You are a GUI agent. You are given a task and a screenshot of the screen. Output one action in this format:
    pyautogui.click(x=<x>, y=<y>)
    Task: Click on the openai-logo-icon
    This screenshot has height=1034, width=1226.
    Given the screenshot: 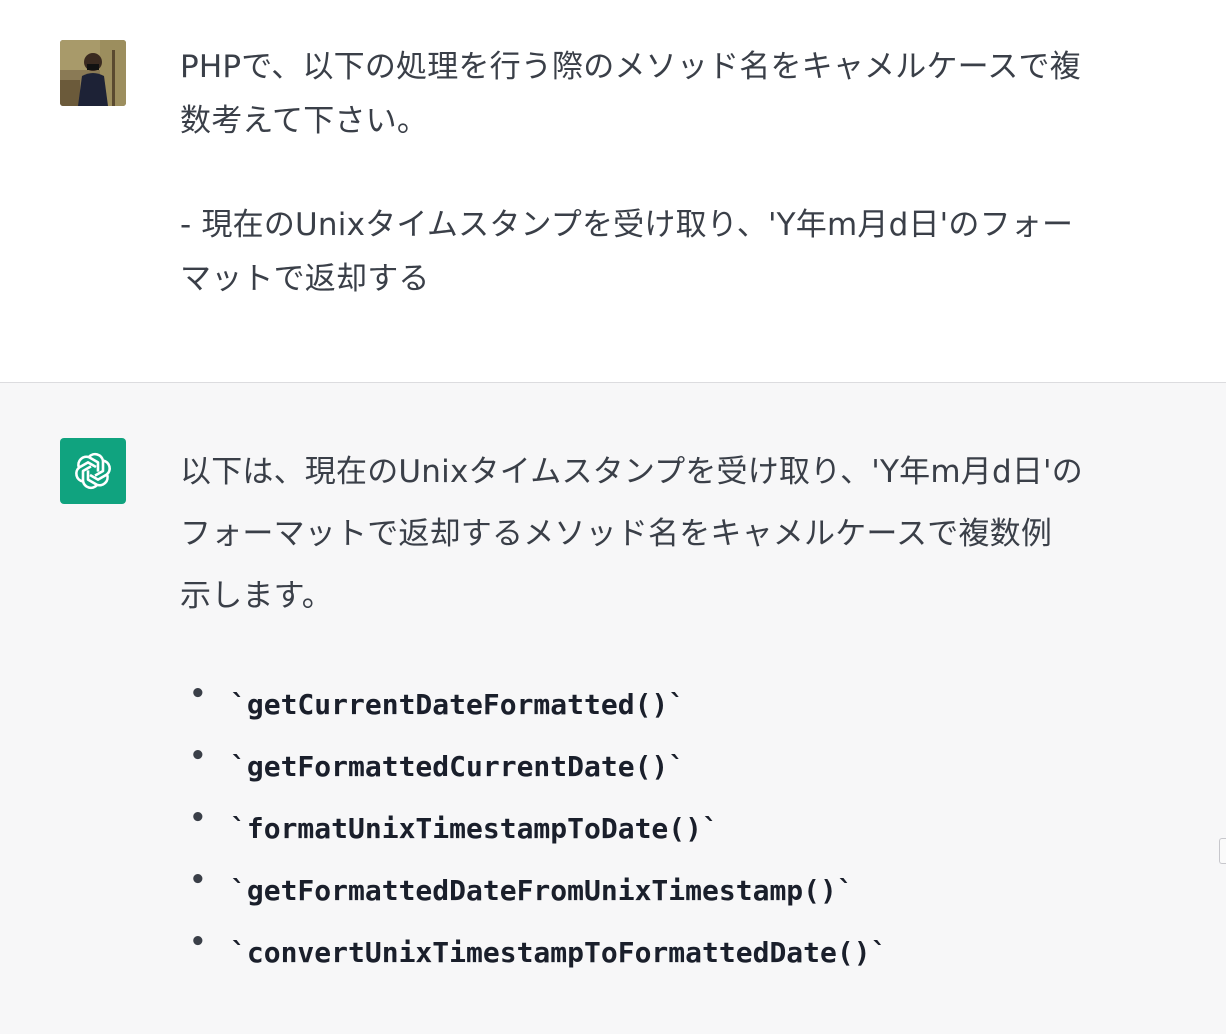 What is the action you would take?
    pyautogui.click(x=93, y=471)
    